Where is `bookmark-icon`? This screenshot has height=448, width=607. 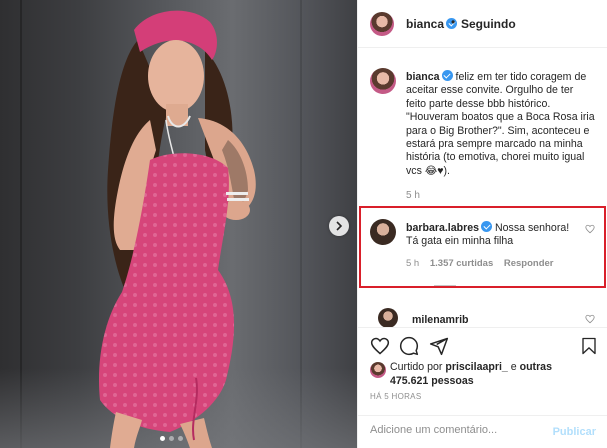 bookmark-icon is located at coordinates (589, 346).